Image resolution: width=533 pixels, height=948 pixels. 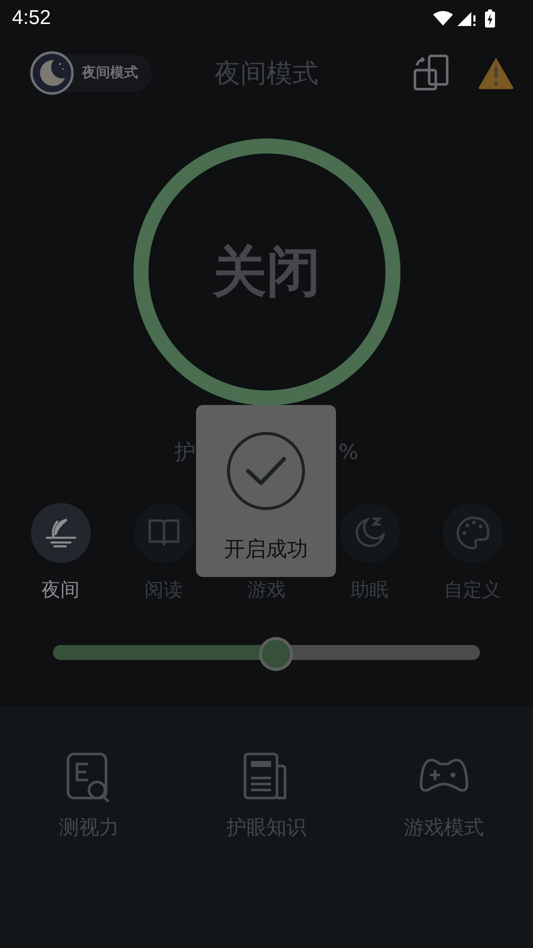 I want to click on wifi-icon, so click(x=443, y=18).